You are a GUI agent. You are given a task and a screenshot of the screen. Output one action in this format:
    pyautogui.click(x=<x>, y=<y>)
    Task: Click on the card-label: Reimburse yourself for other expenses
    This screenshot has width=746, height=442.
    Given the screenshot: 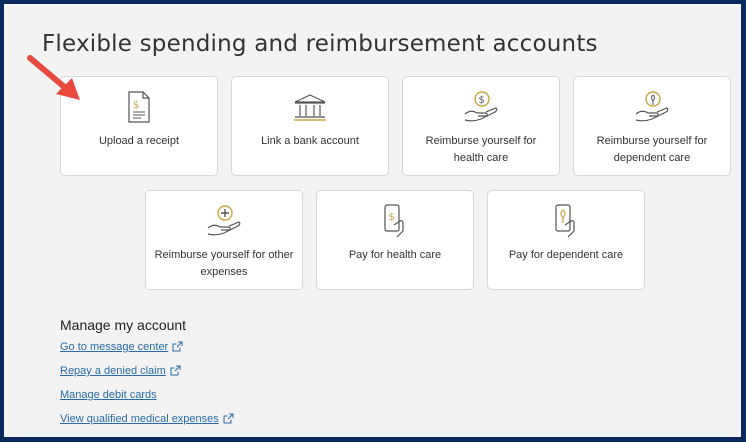 What is the action you would take?
    pyautogui.click(x=224, y=263)
    